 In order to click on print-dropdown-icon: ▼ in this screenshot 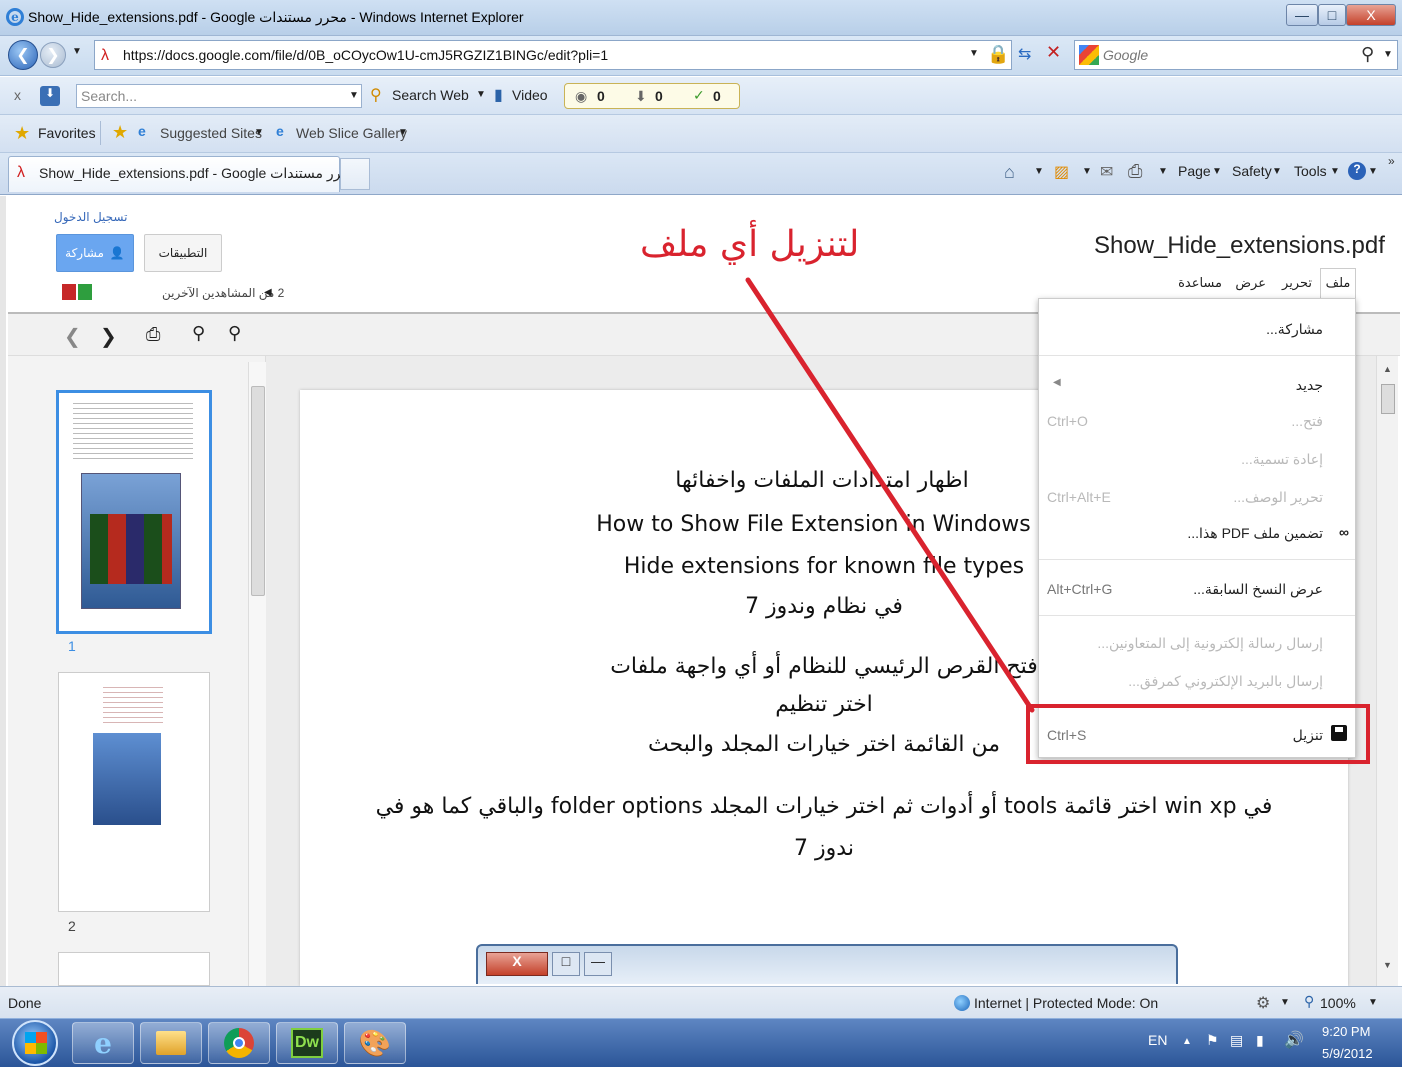, I will do `click(1163, 171)`.